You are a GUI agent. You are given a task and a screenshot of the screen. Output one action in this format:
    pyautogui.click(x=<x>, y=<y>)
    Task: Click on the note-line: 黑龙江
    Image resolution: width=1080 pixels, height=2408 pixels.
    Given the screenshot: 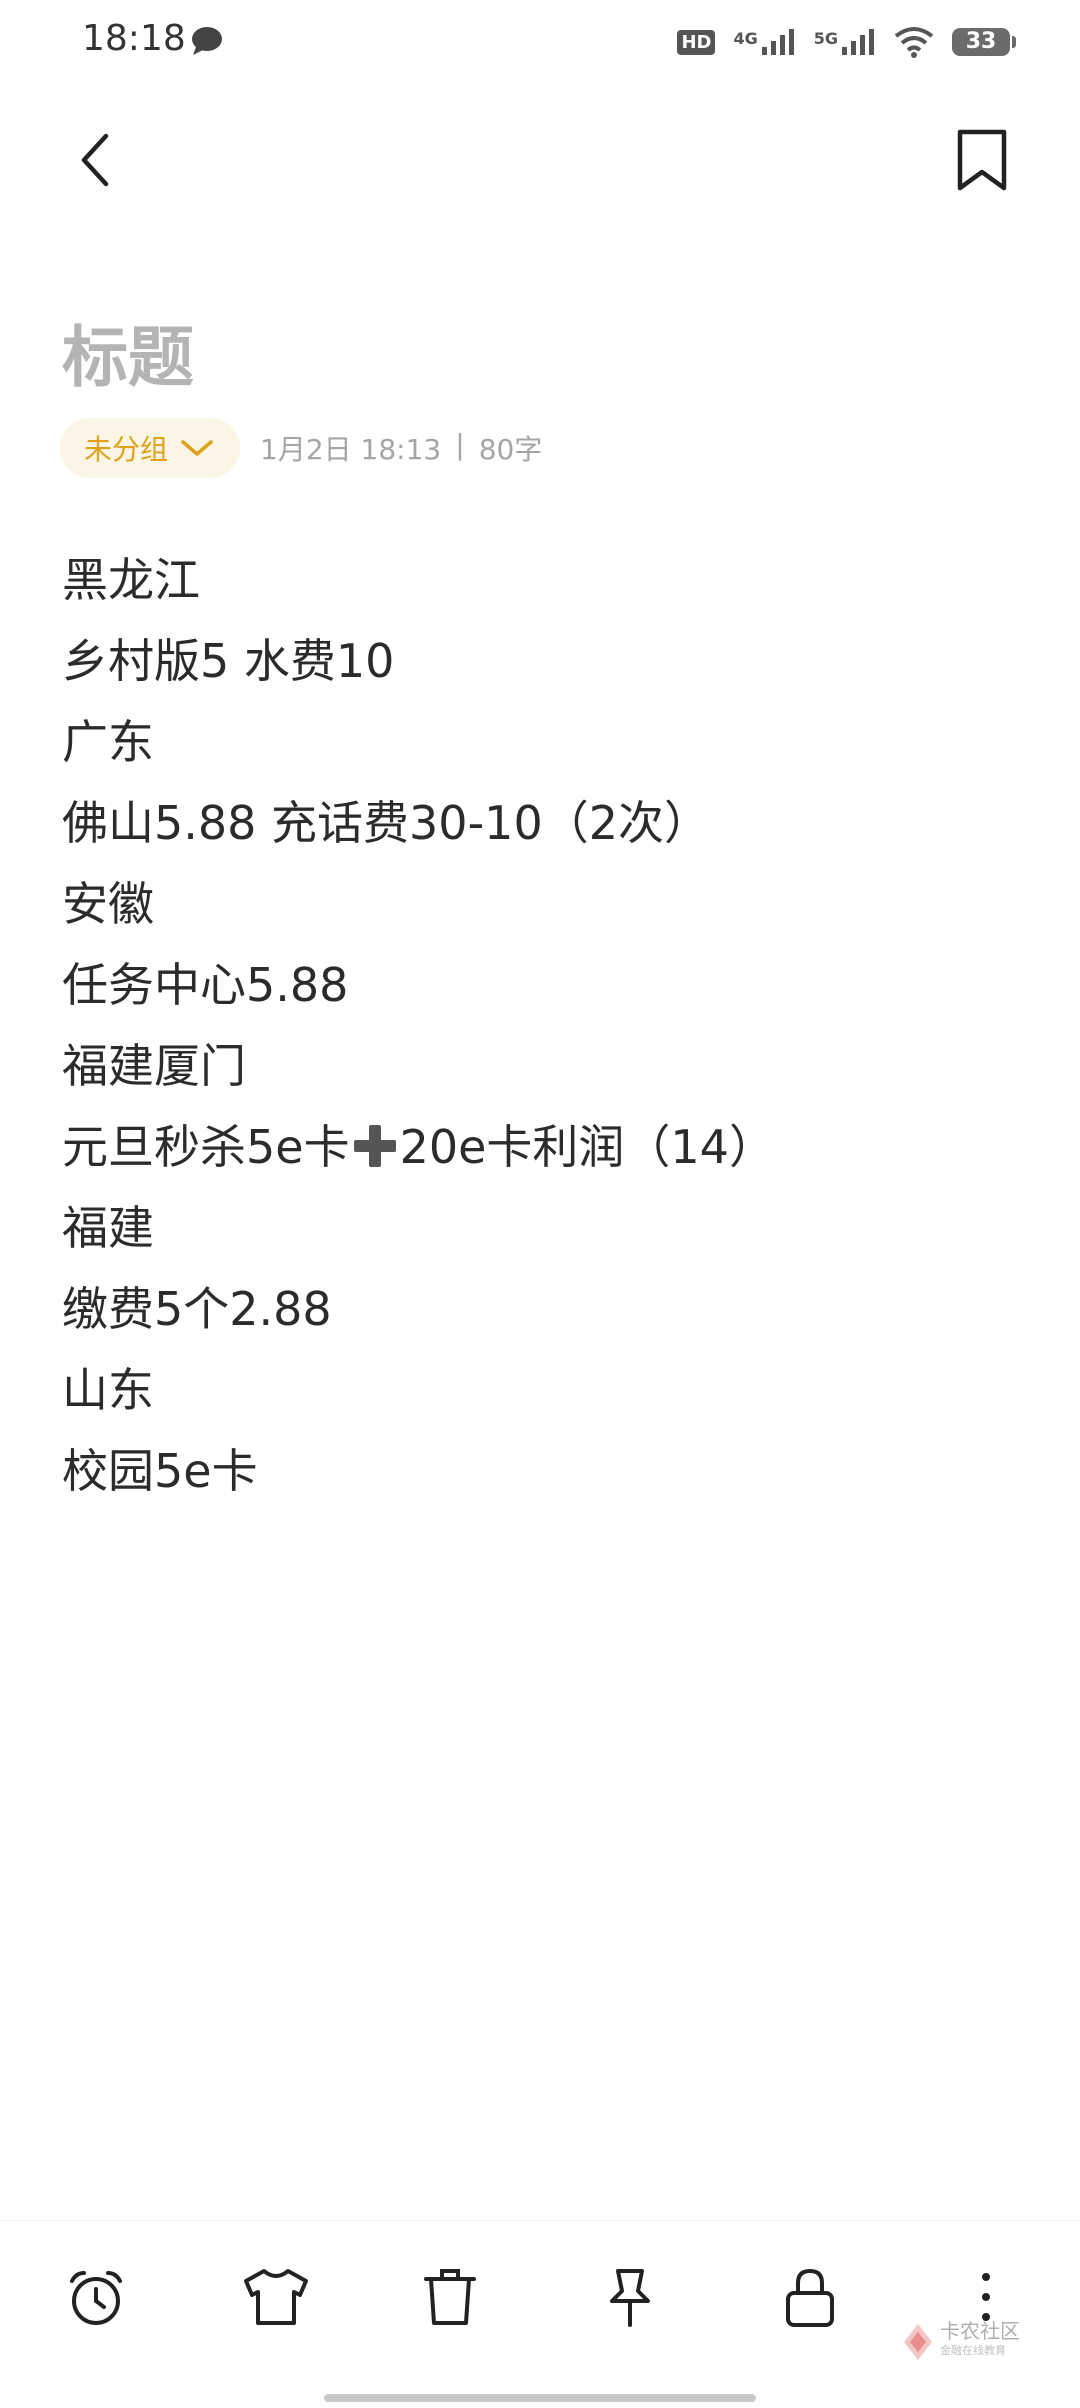 What is the action you would take?
    pyautogui.click(x=131, y=580)
    